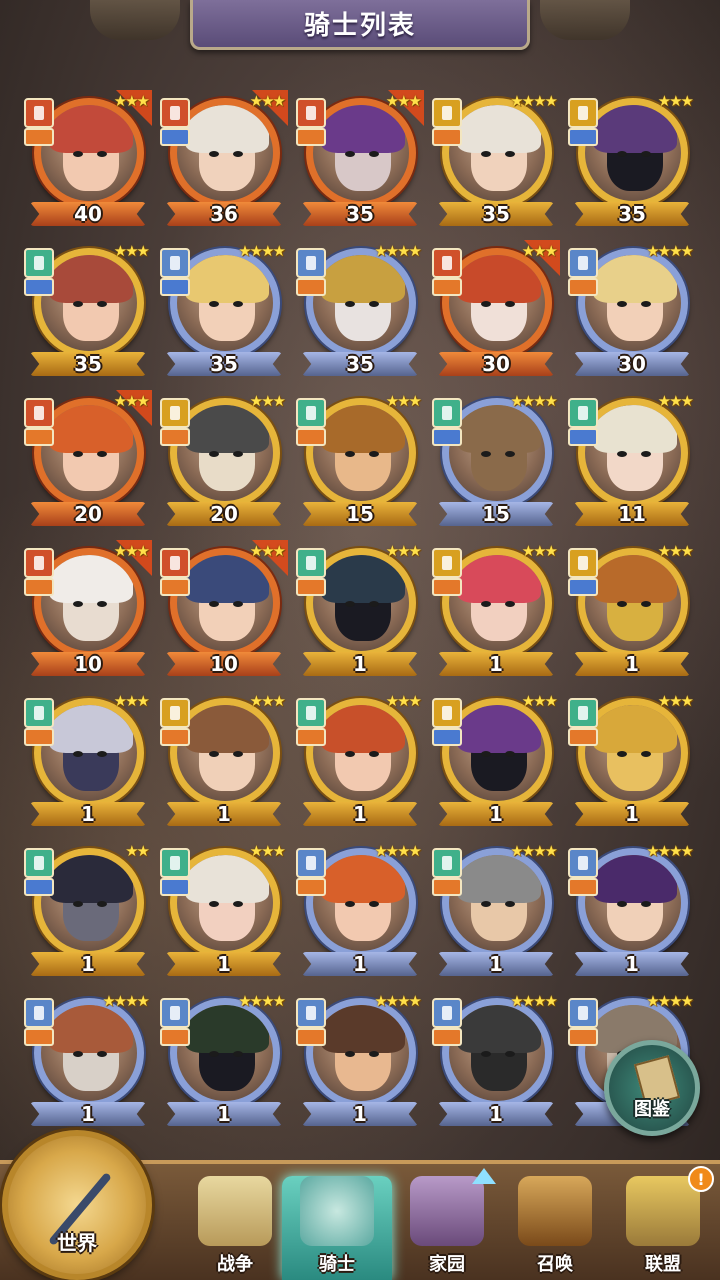 The height and width of the screenshot is (1280, 720). Describe the element at coordinates (447, 1228) in the screenshot. I see `nav-home: 家园` at that location.